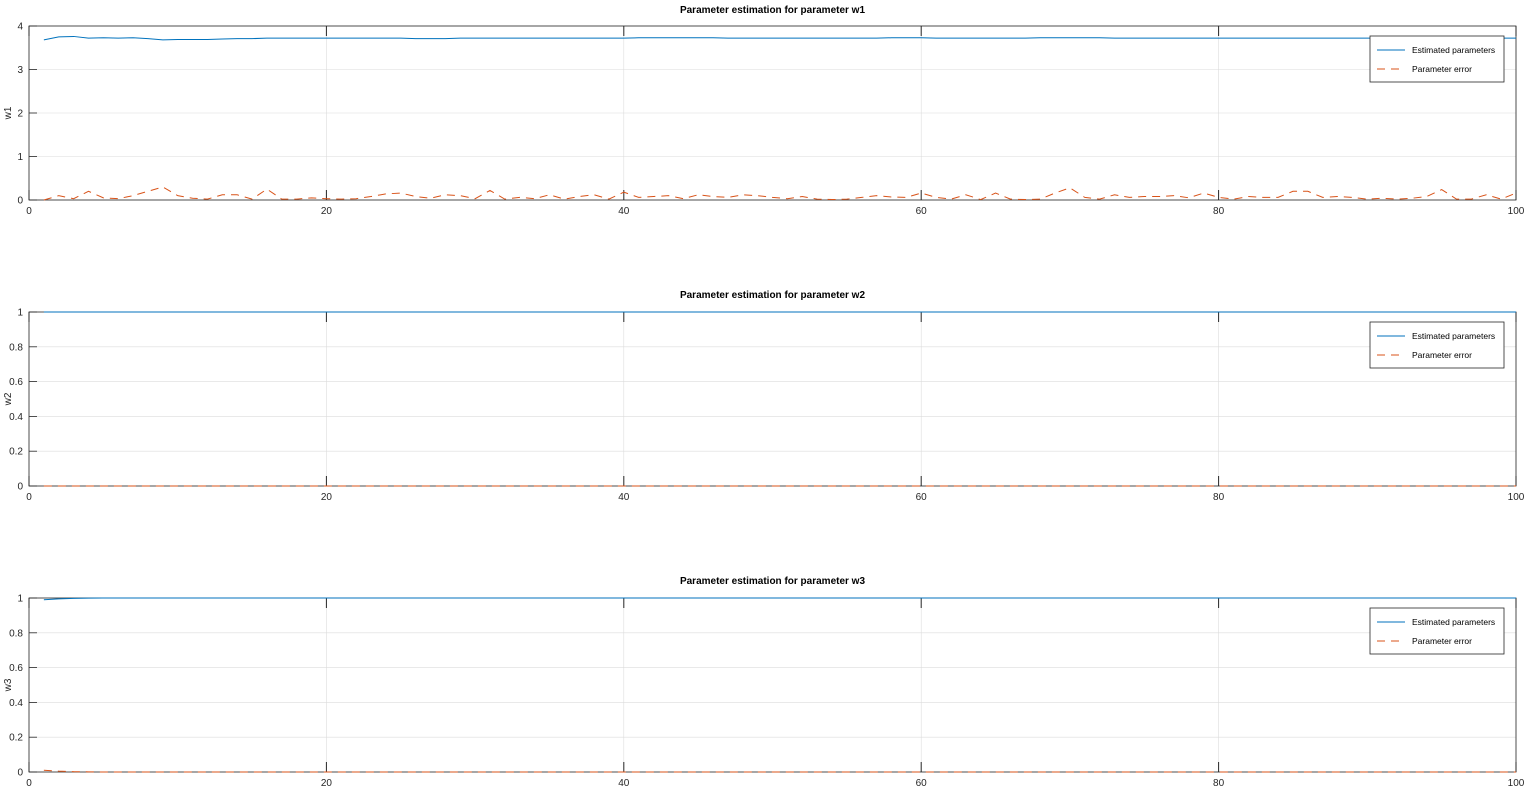  I want to click on chart-title: Parameter estimation for parameter w2, so click(773, 295).